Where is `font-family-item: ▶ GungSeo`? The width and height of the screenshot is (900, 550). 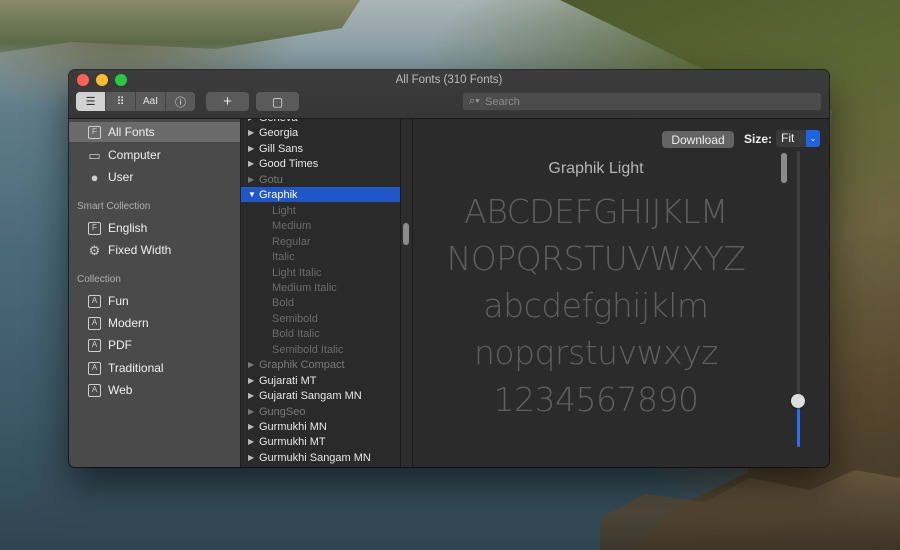
font-family-item: ▶ GungSeo is located at coordinates (320, 411).